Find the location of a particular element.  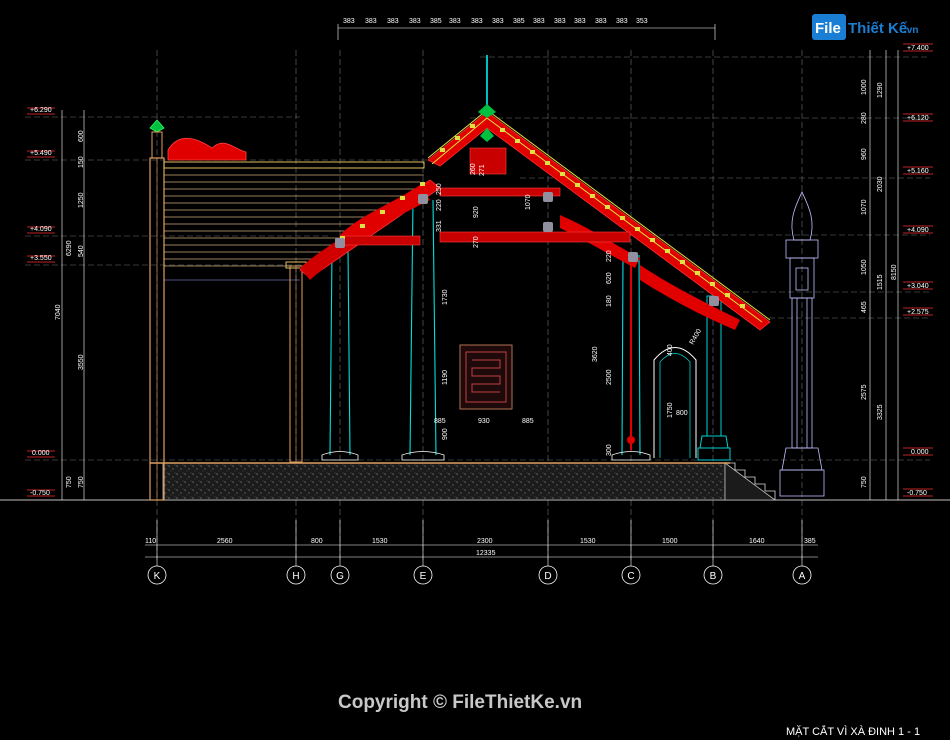

interior-dim: 271 is located at coordinates (482, 170).